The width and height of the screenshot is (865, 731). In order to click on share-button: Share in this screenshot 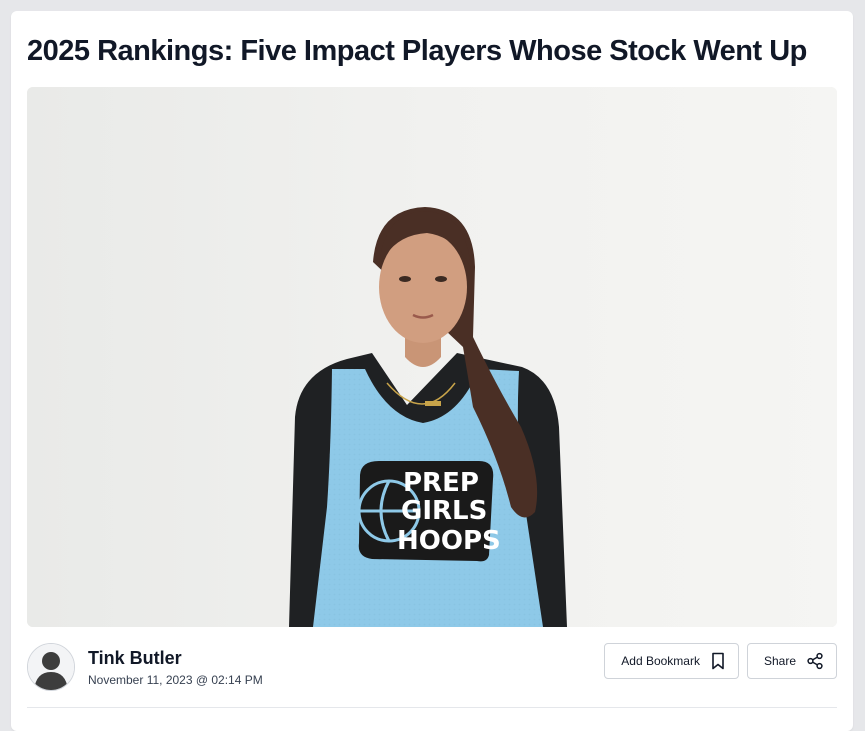, I will do `click(791, 661)`.